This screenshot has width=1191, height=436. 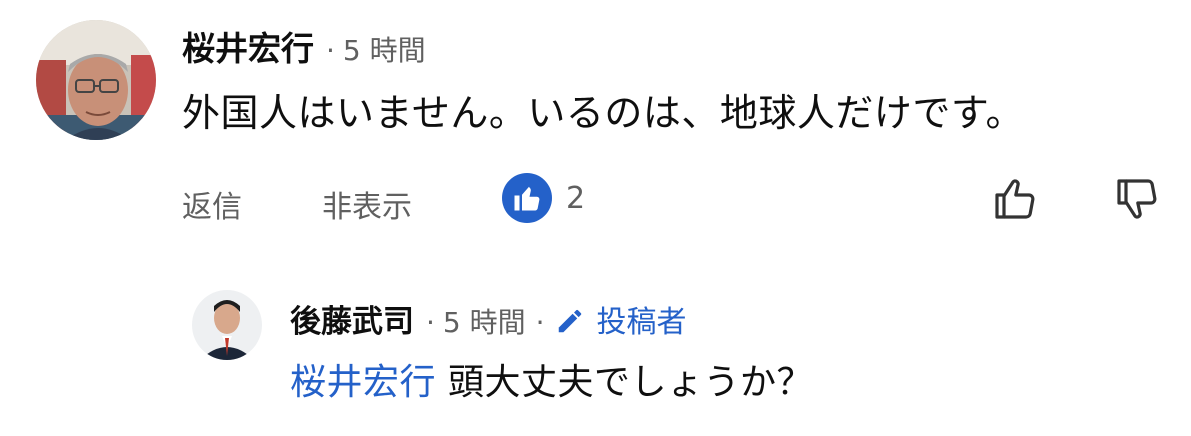 I want to click on hide-button: 非表示, so click(x=367, y=204).